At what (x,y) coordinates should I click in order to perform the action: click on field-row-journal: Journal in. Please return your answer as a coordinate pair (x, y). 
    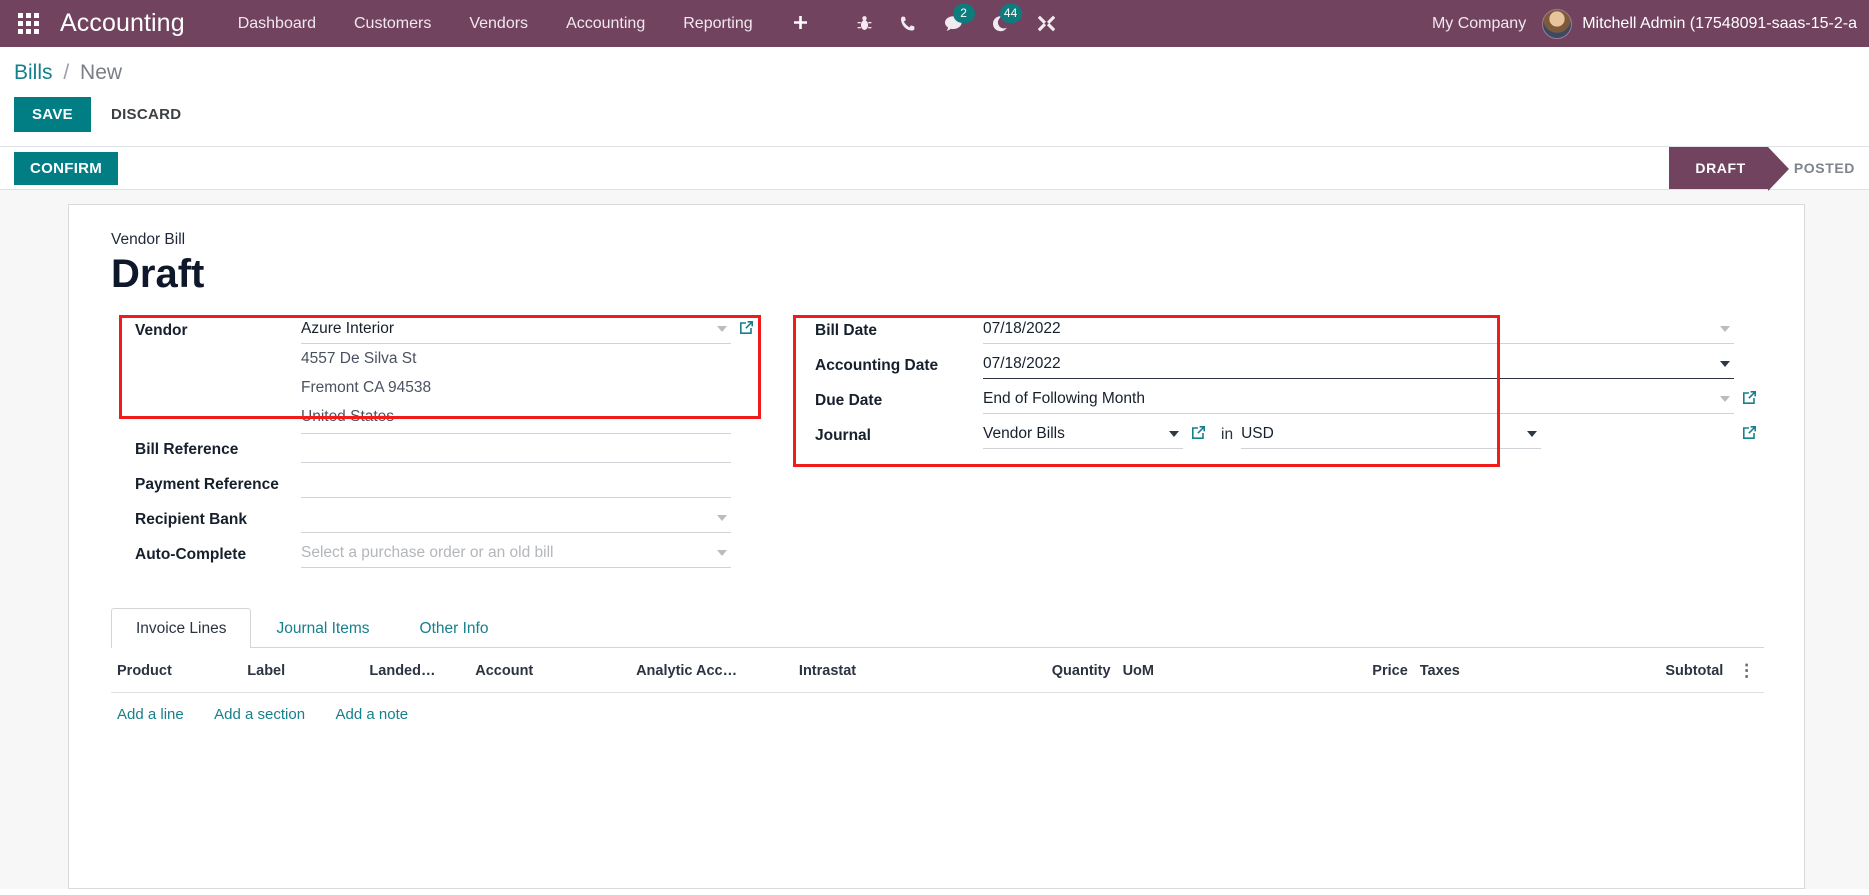
    Looking at the image, I should click on (1278, 437).